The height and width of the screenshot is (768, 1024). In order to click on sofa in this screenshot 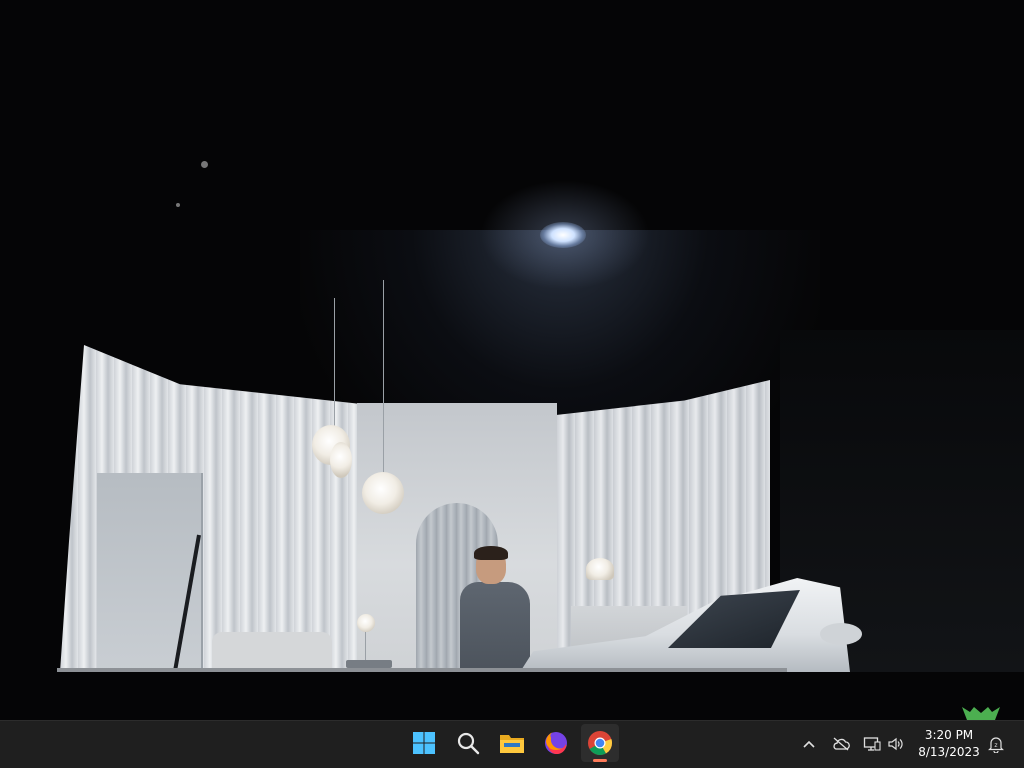, I will do `click(272, 652)`.